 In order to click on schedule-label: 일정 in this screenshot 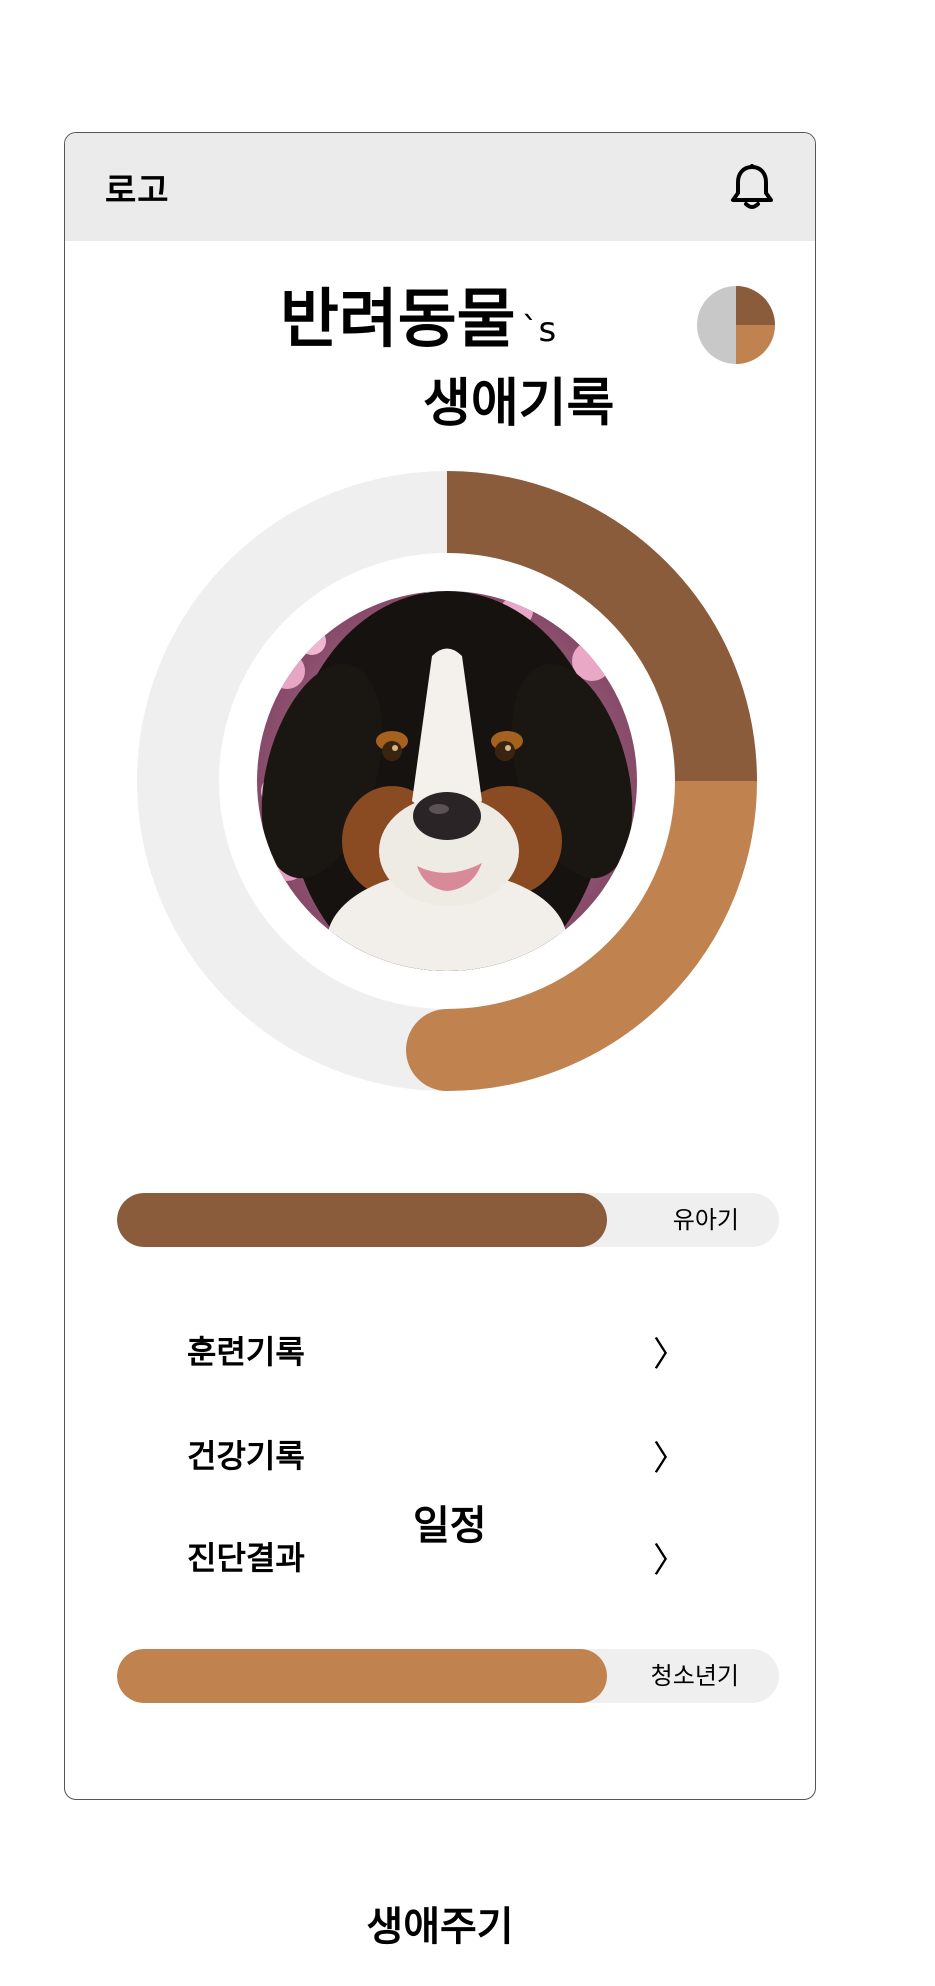, I will do `click(450, 1522)`.